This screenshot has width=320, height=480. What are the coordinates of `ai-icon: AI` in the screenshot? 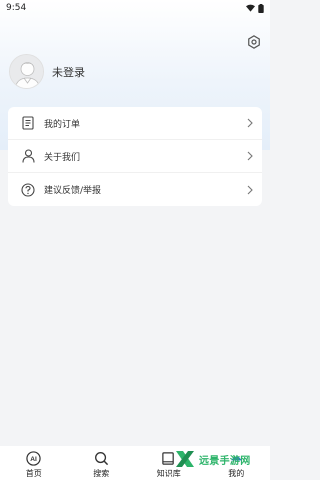 It's located at (34, 458).